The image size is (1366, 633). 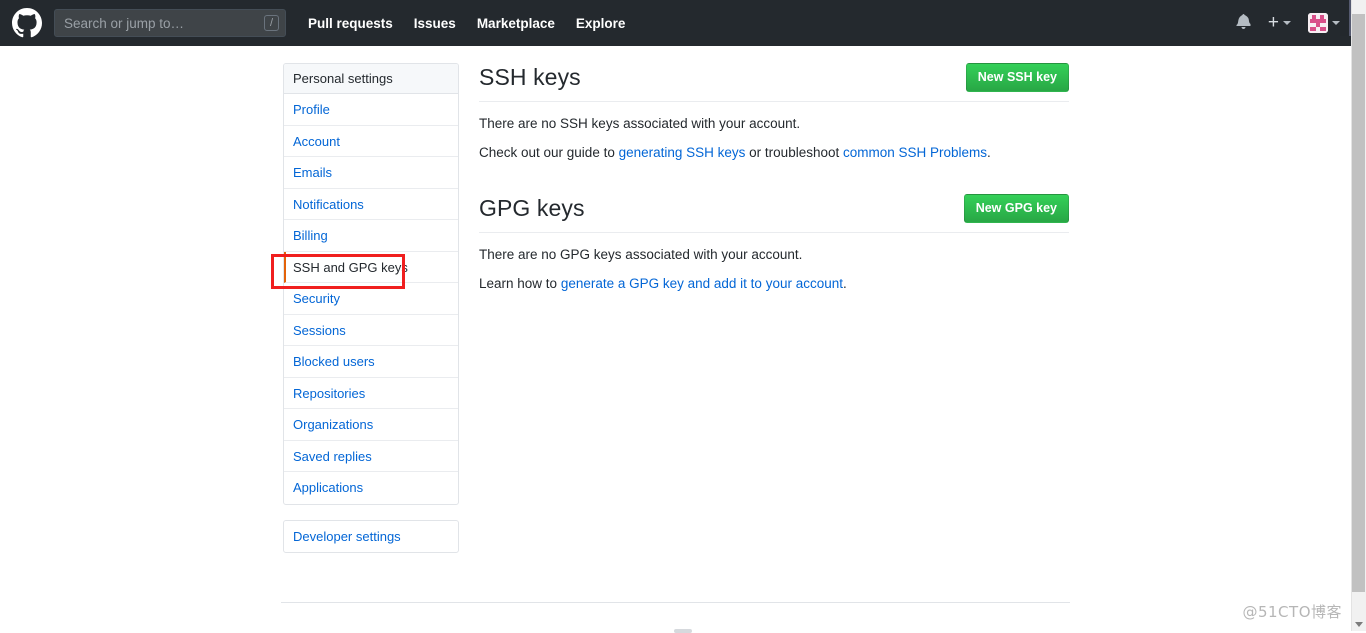 I want to click on ssh-keys-header: SSH keys New SSH key, so click(x=774, y=82).